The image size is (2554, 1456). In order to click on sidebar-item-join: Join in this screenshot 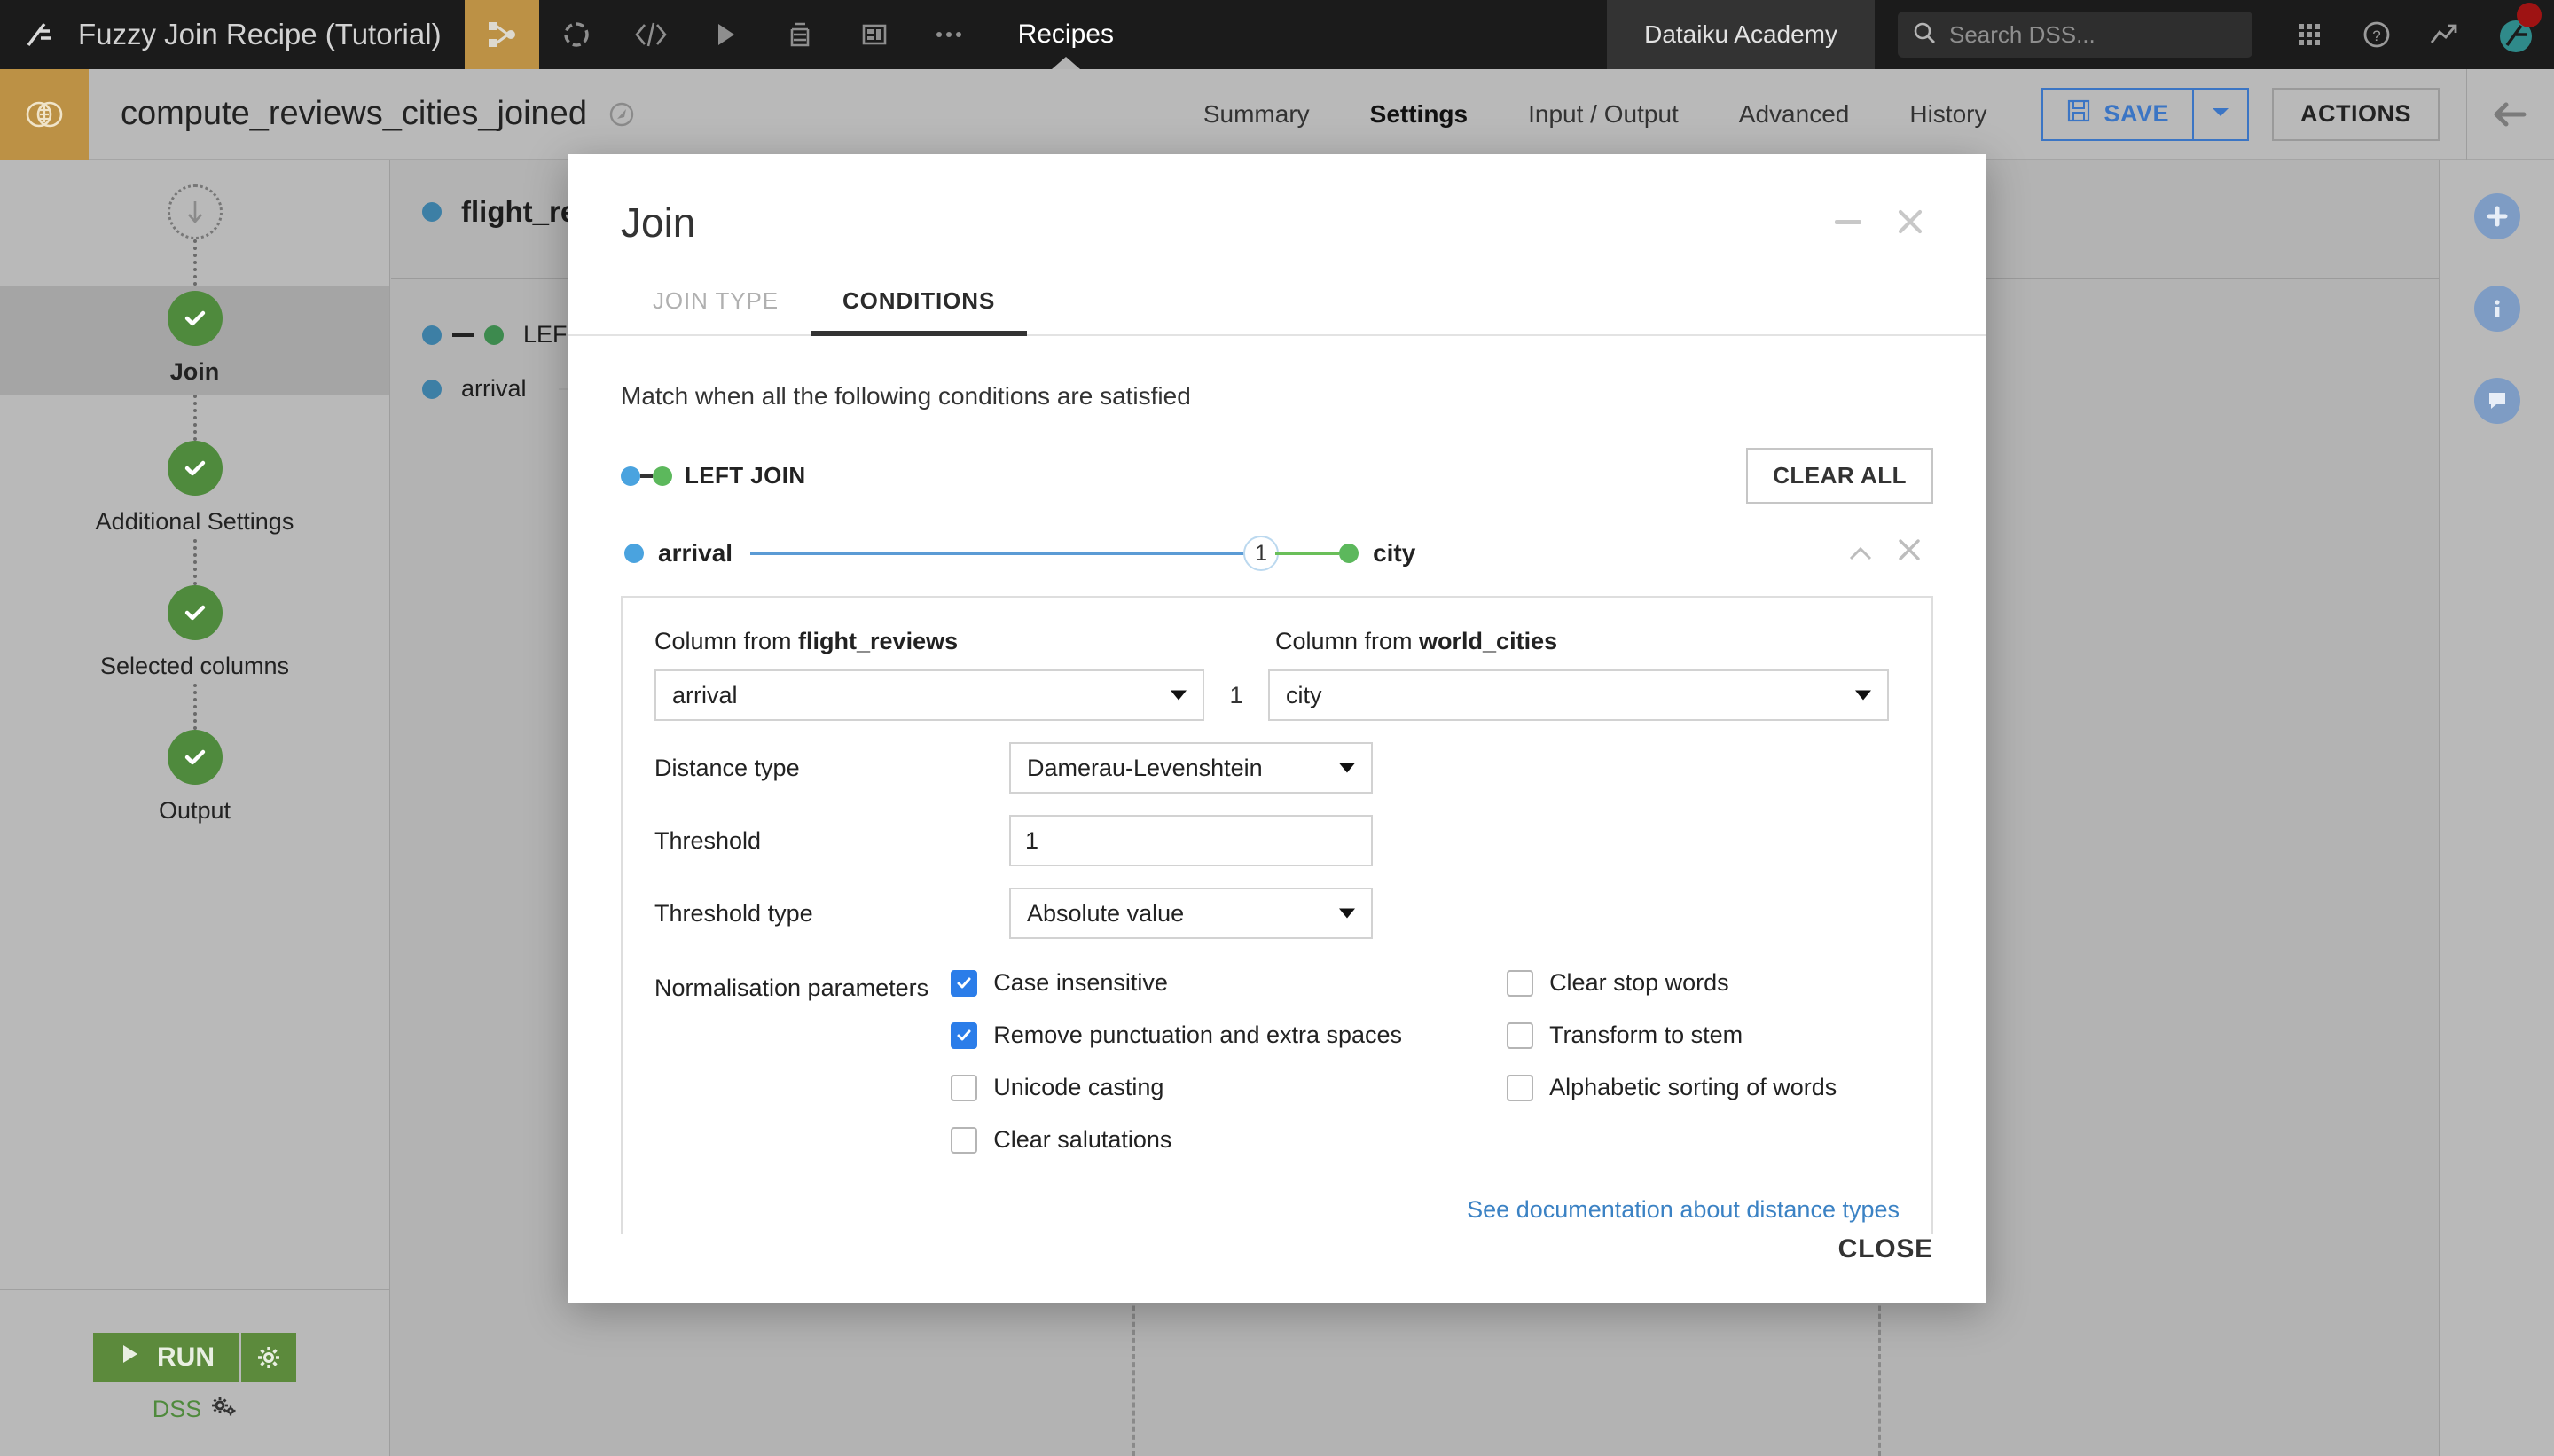, I will do `click(194, 340)`.